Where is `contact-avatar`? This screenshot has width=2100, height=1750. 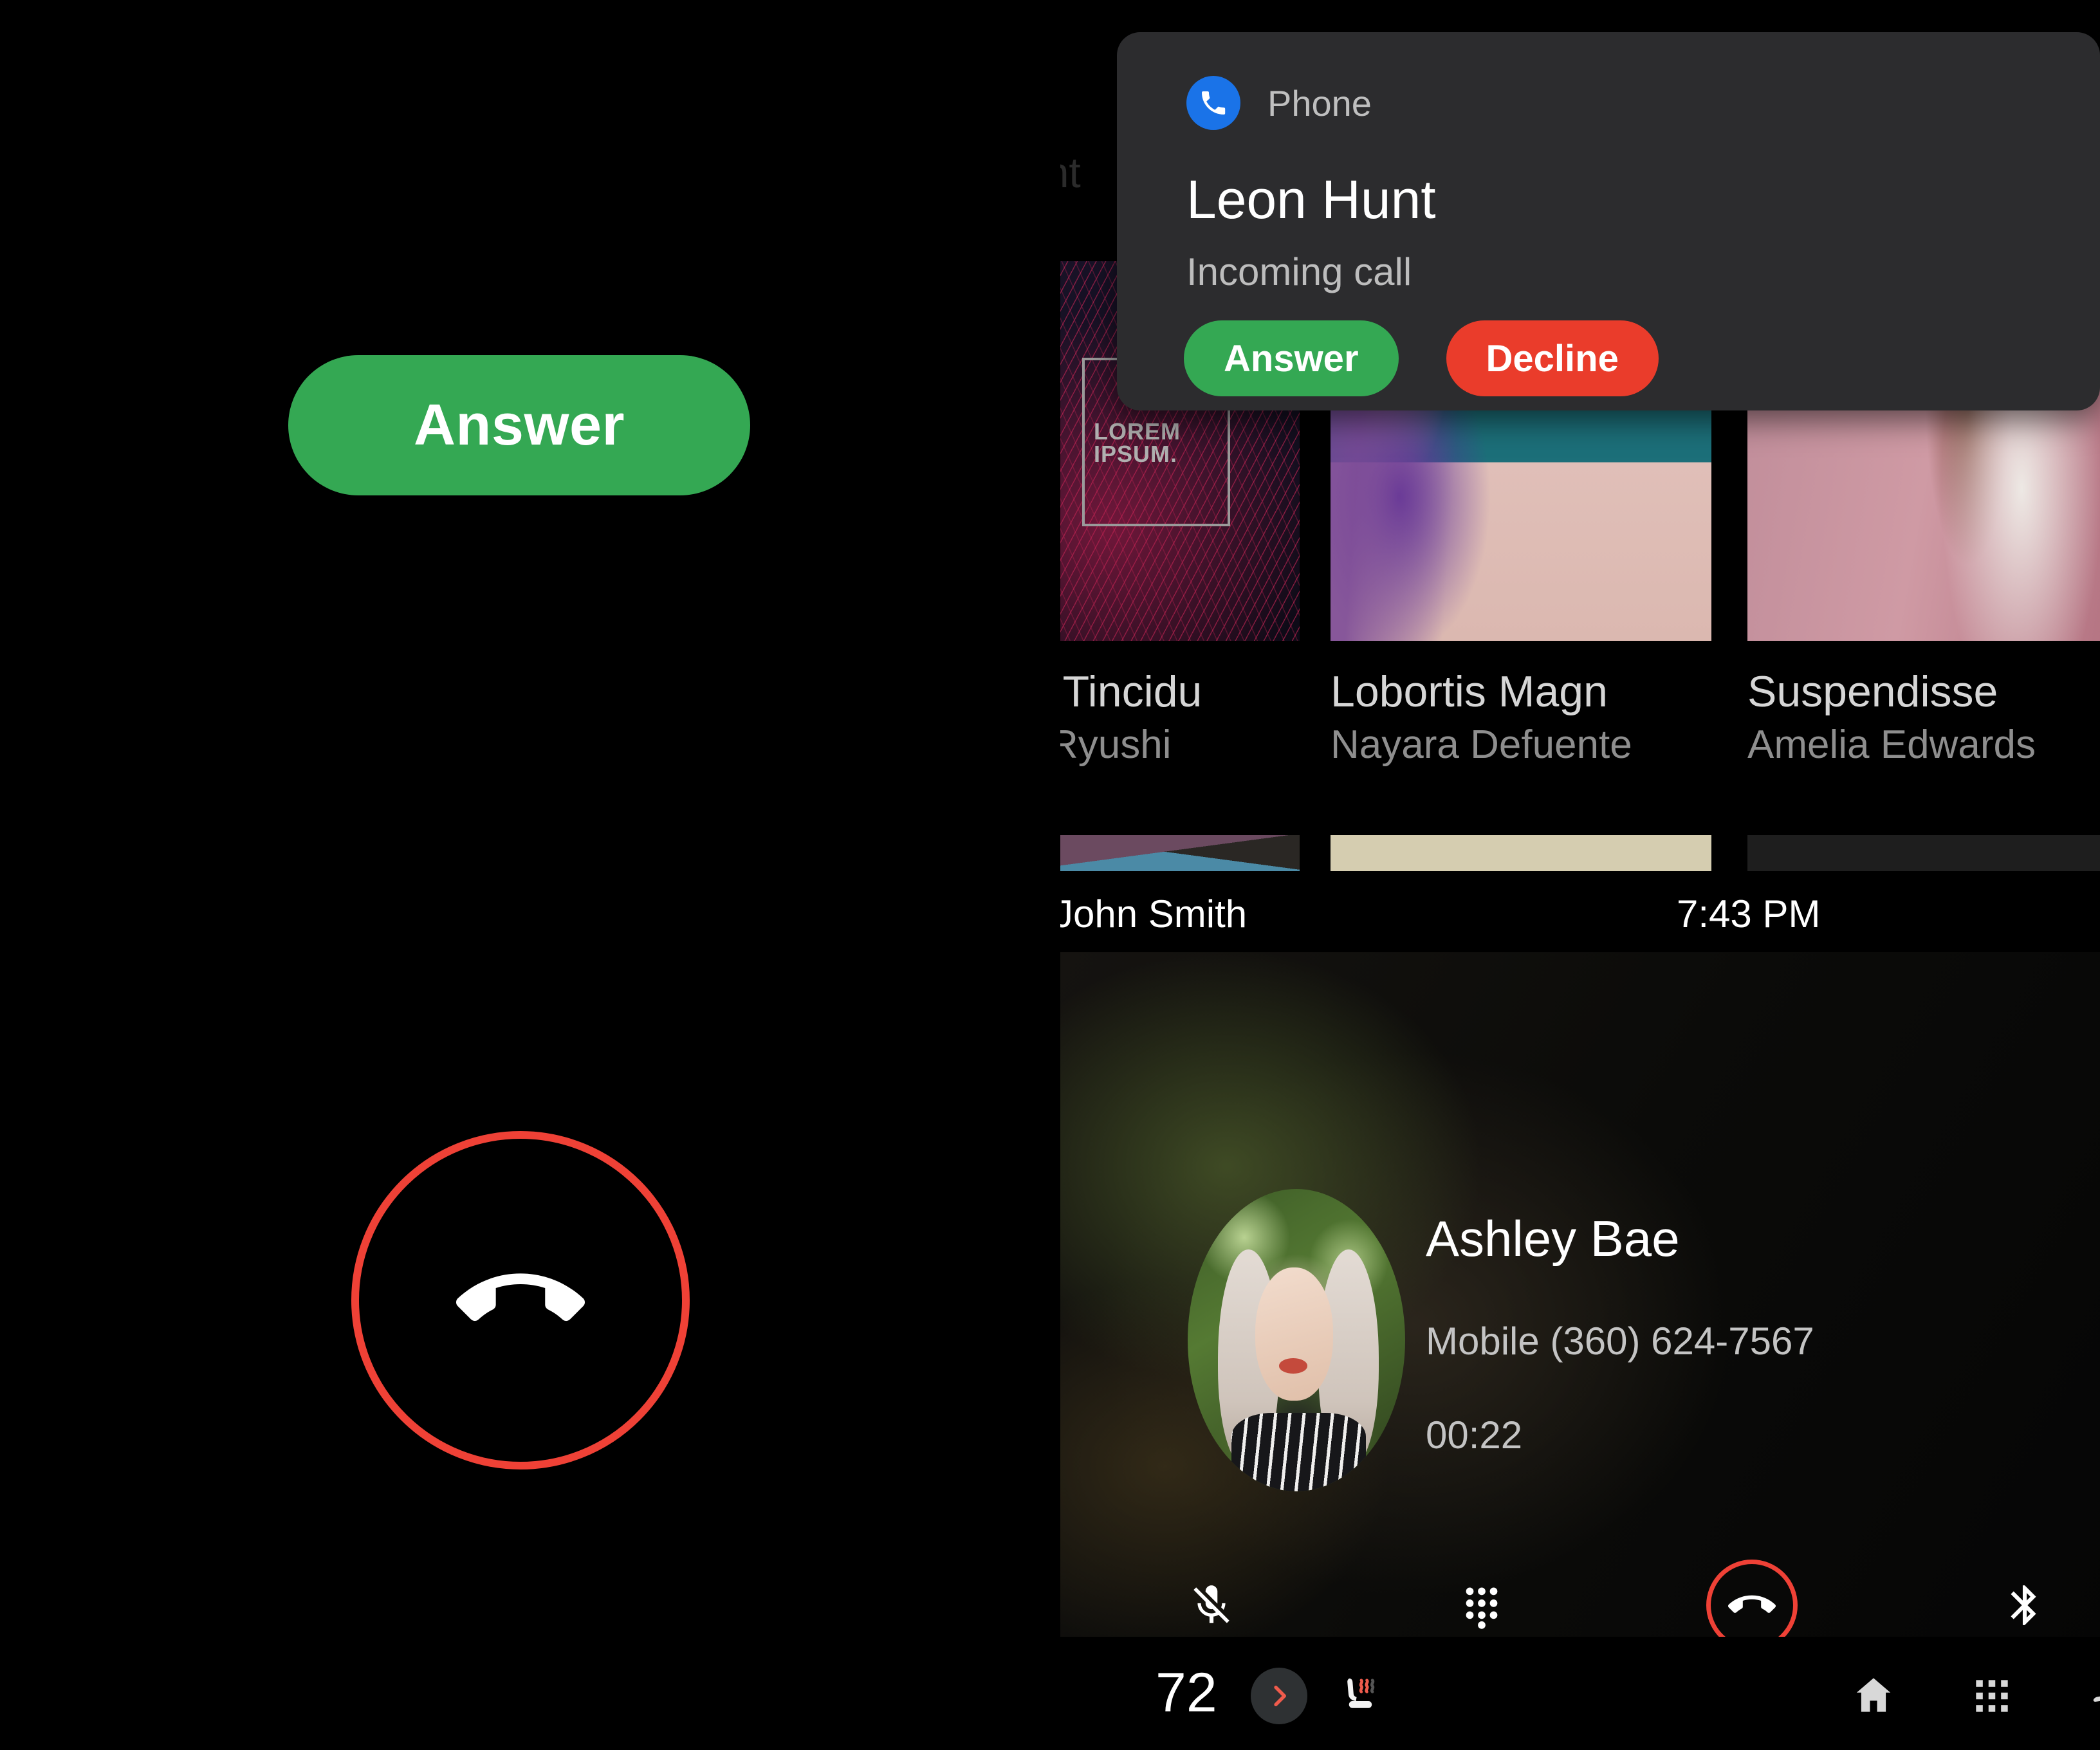 contact-avatar is located at coordinates (1297, 1340).